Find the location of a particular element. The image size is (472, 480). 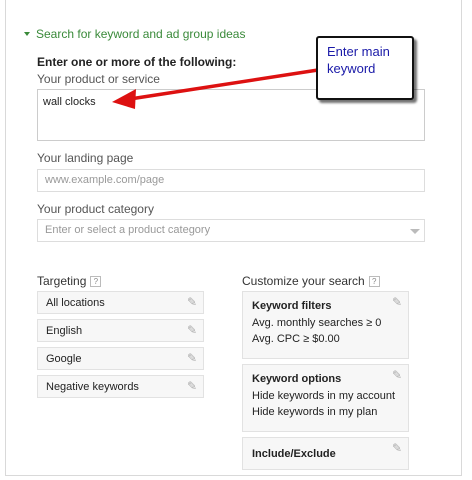

targeting-title: Targeting is located at coordinates (62, 281).